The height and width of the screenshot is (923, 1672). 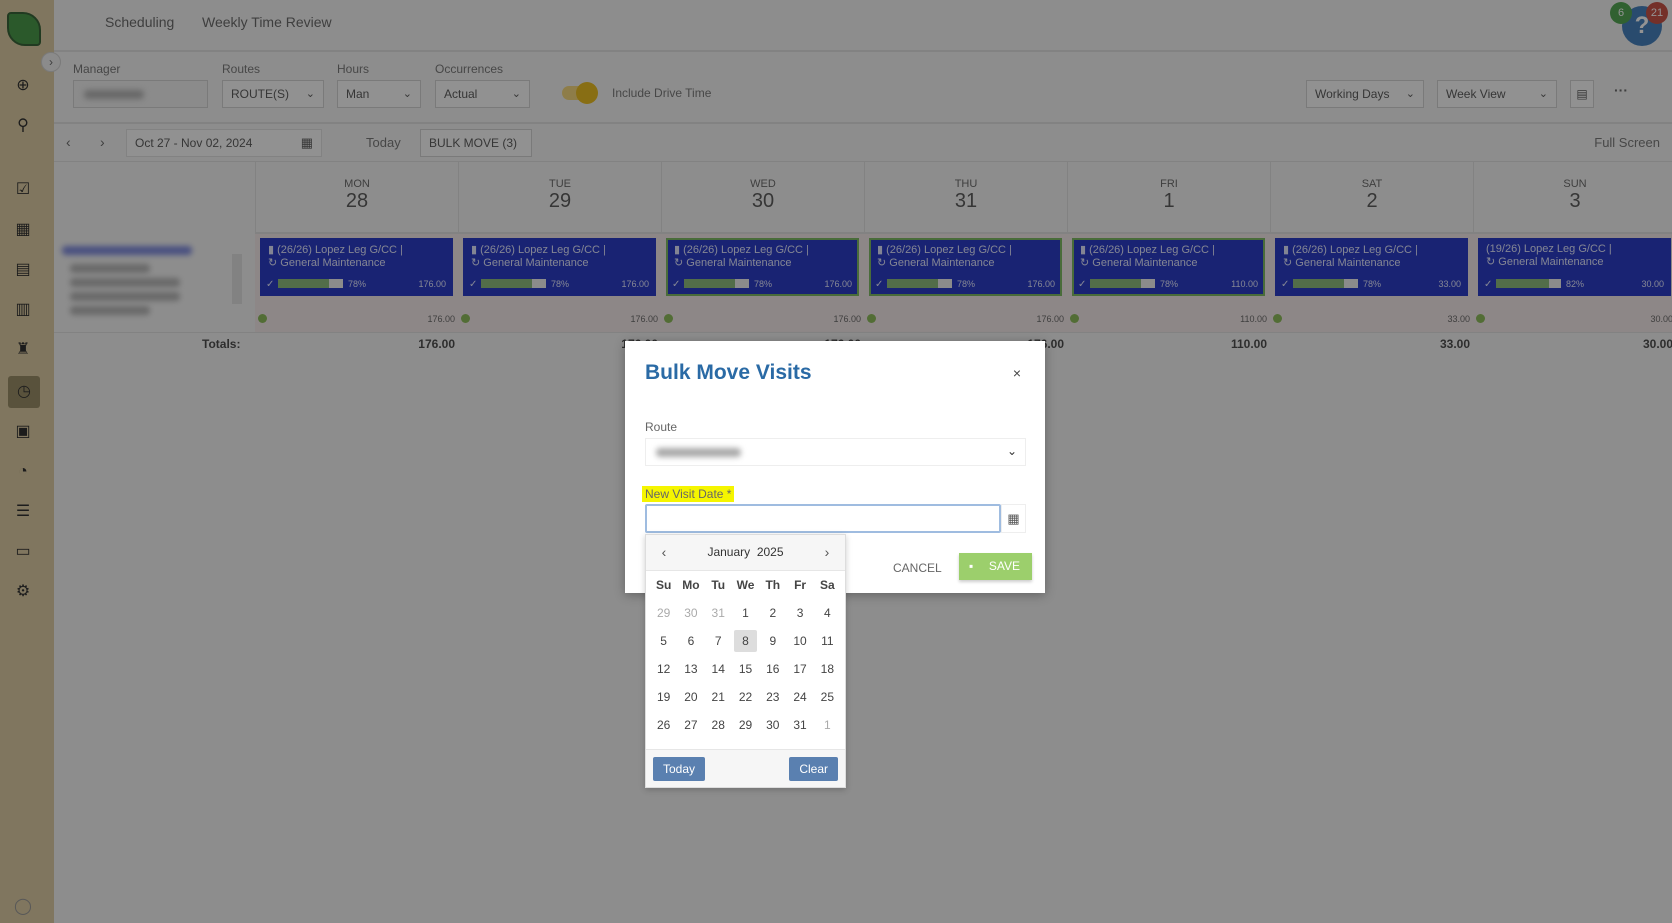 What do you see at coordinates (663, 697) in the screenshot?
I see `calendar-day: 19` at bounding box center [663, 697].